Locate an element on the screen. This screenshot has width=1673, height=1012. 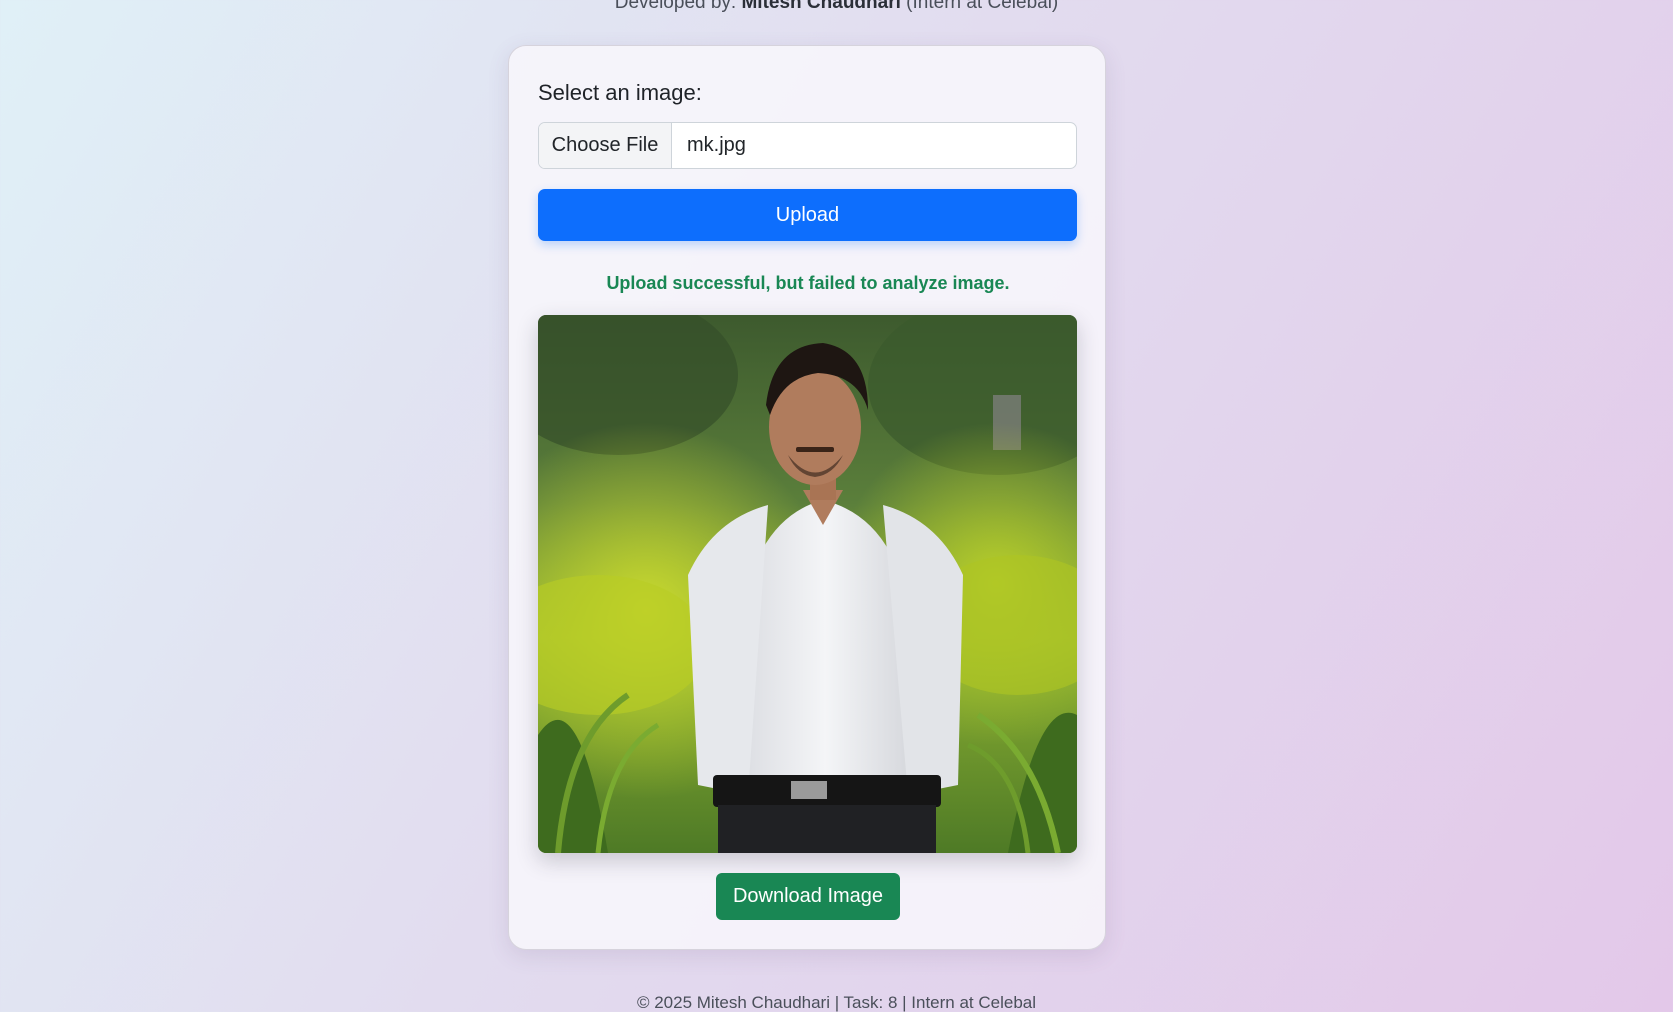
choose-file-button: Choose File is located at coordinates (605, 145).